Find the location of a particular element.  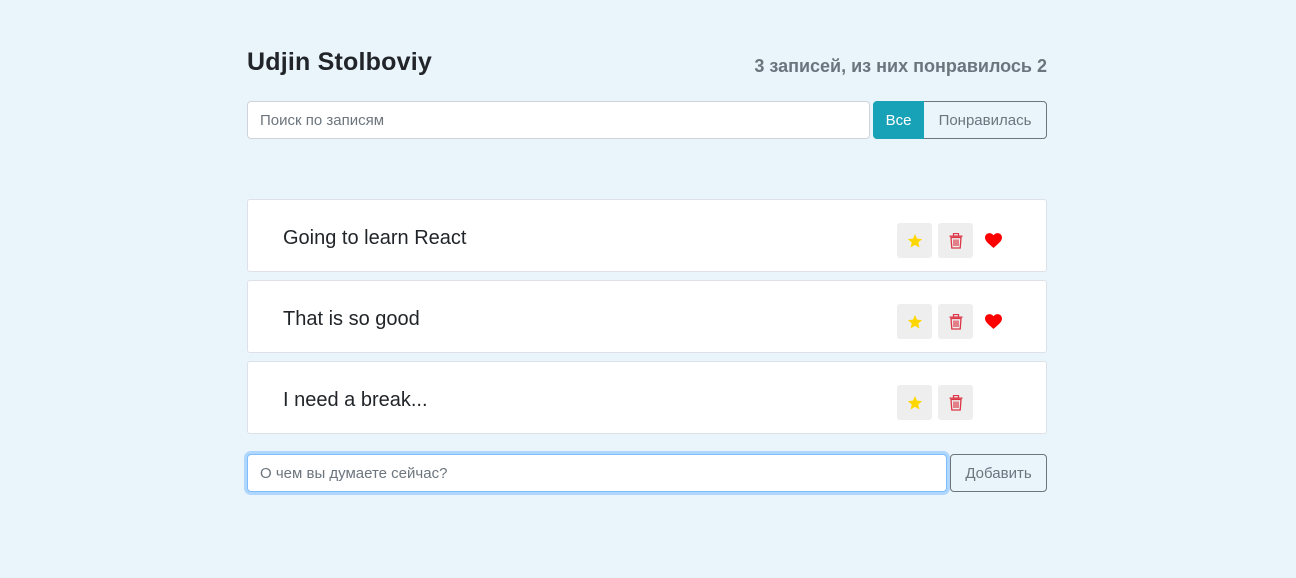

post-label: That is so good is located at coordinates (351, 319).